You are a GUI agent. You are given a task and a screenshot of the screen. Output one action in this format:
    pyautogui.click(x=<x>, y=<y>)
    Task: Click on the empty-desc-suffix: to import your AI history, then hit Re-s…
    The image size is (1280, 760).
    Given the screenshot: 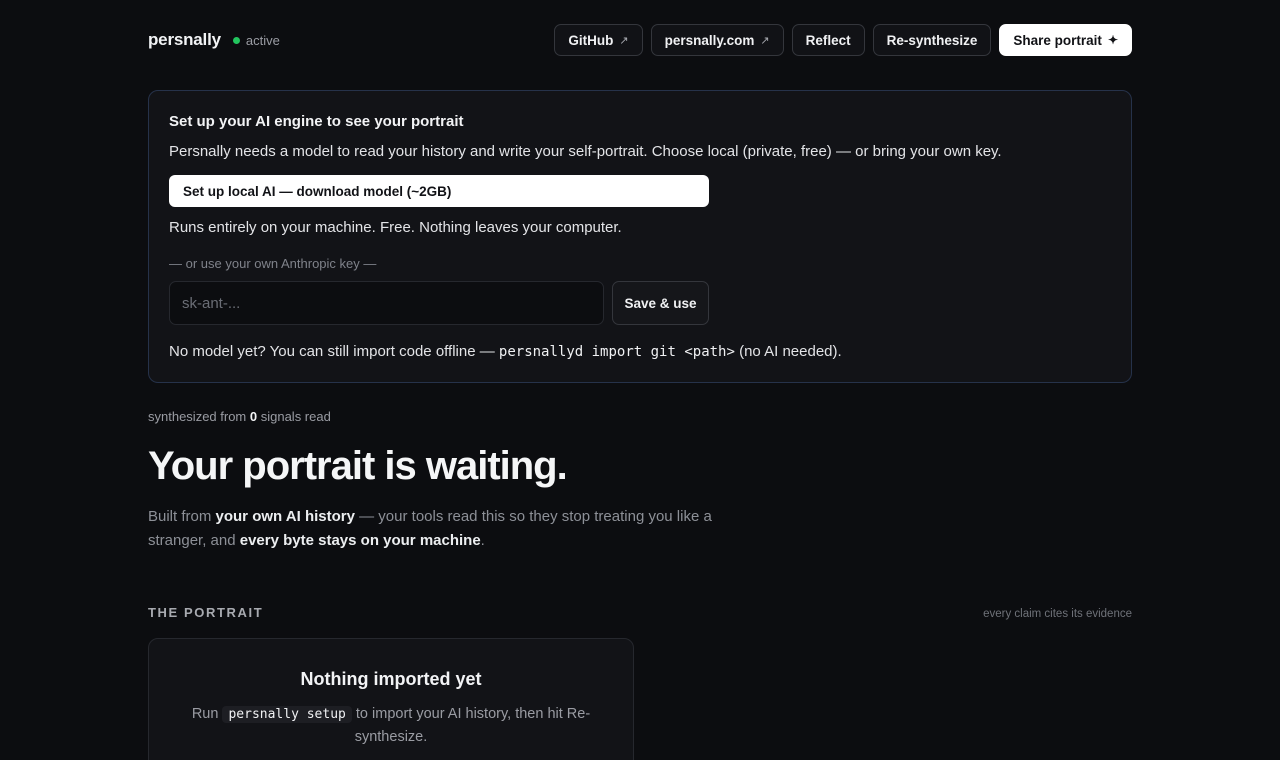 What is the action you would take?
    pyautogui.click(x=471, y=725)
    